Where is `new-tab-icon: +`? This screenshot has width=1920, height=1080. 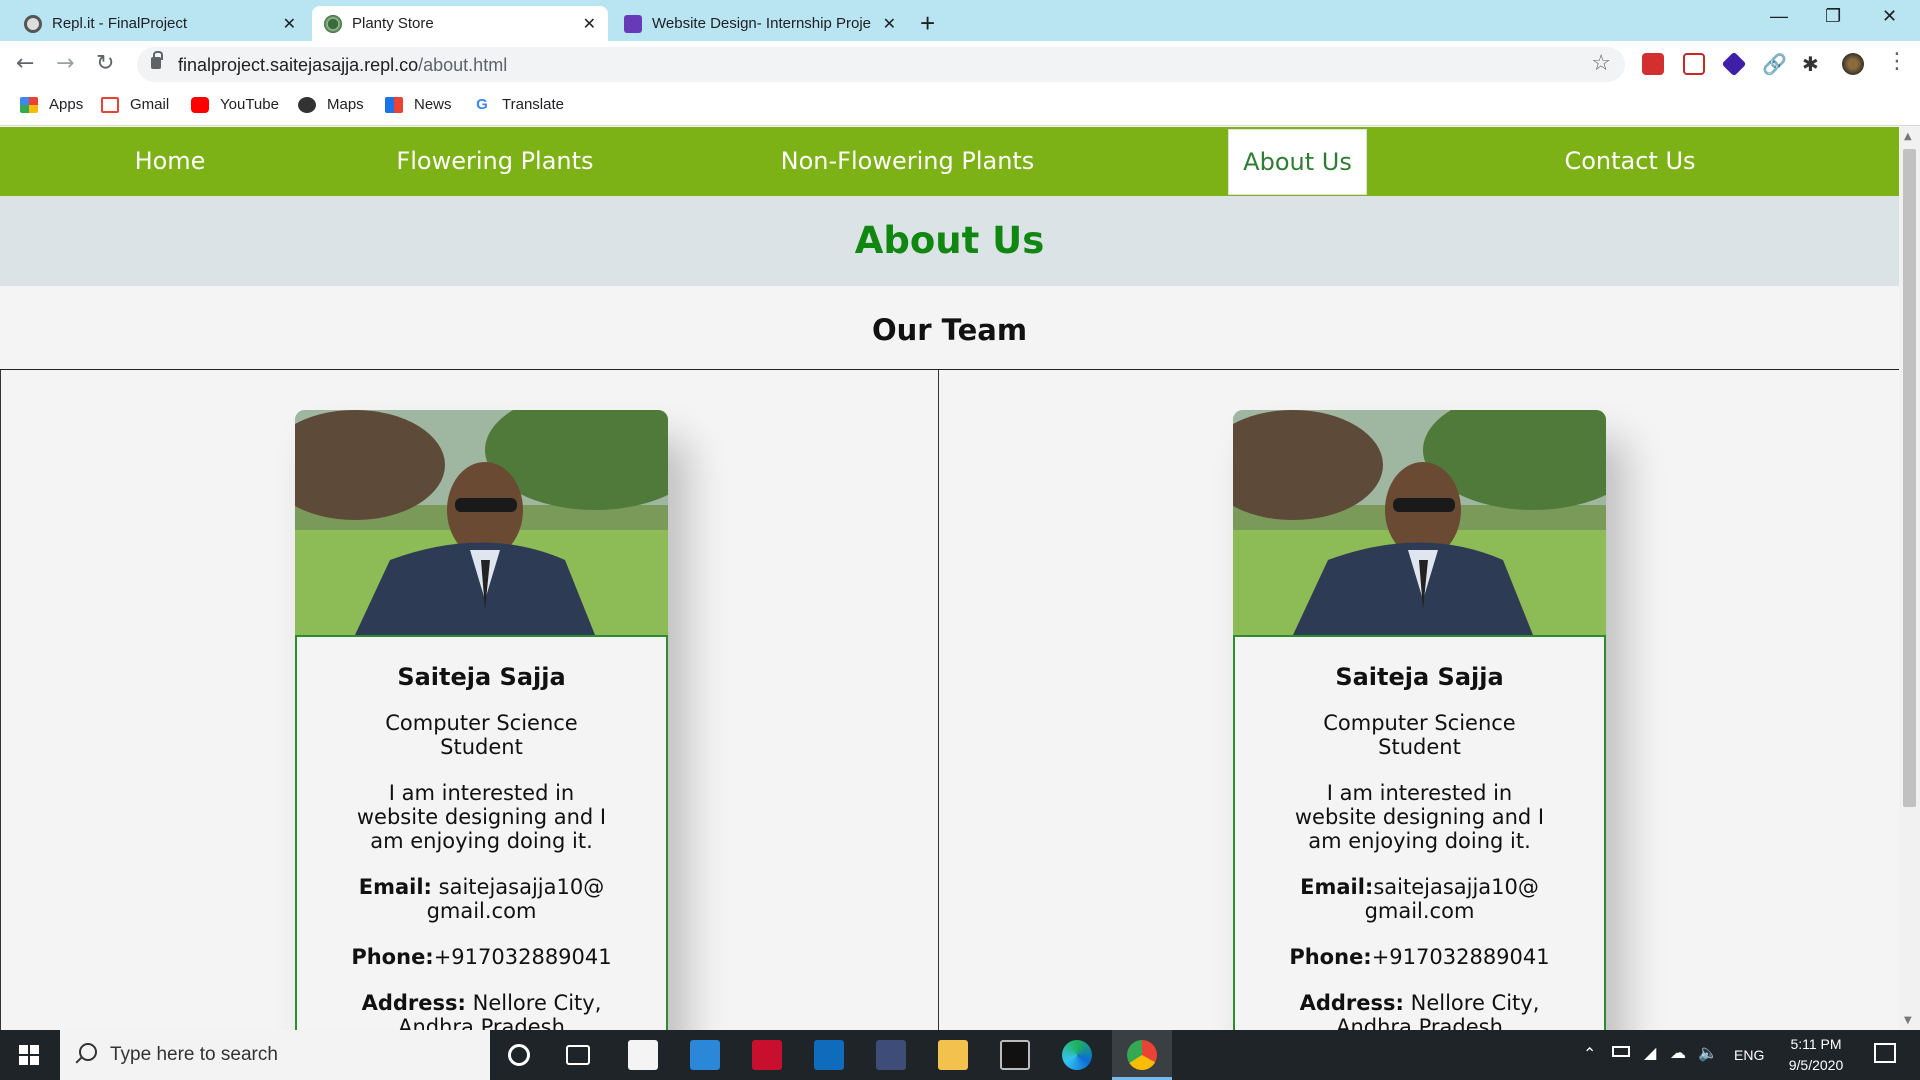
new-tab-icon: + is located at coordinates (927, 23).